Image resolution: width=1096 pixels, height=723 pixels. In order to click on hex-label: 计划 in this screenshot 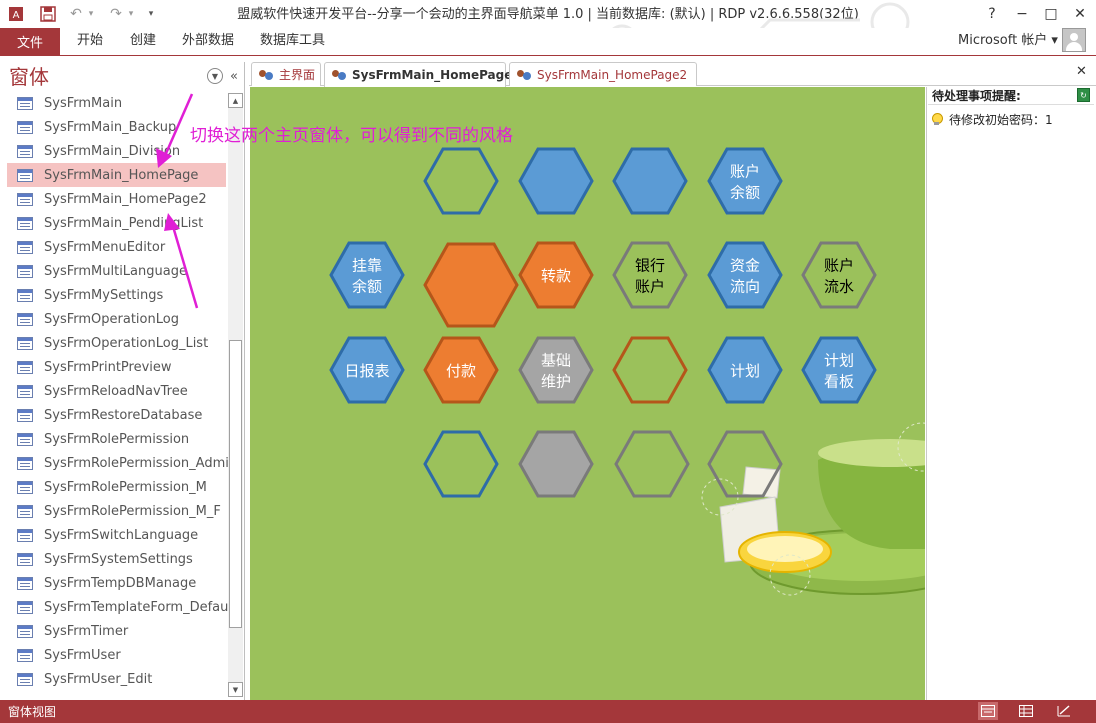, I will do `click(745, 371)`.